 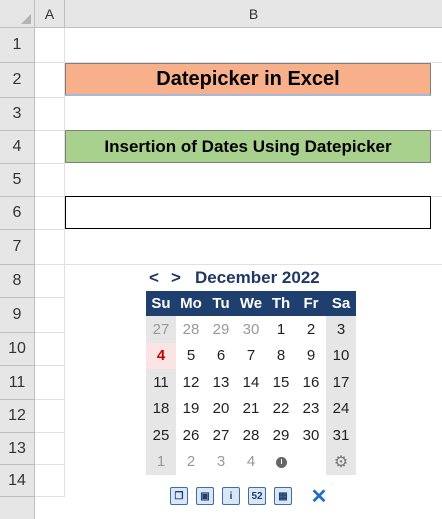 I want to click on day-cell: 7, so click(x=251, y=356).